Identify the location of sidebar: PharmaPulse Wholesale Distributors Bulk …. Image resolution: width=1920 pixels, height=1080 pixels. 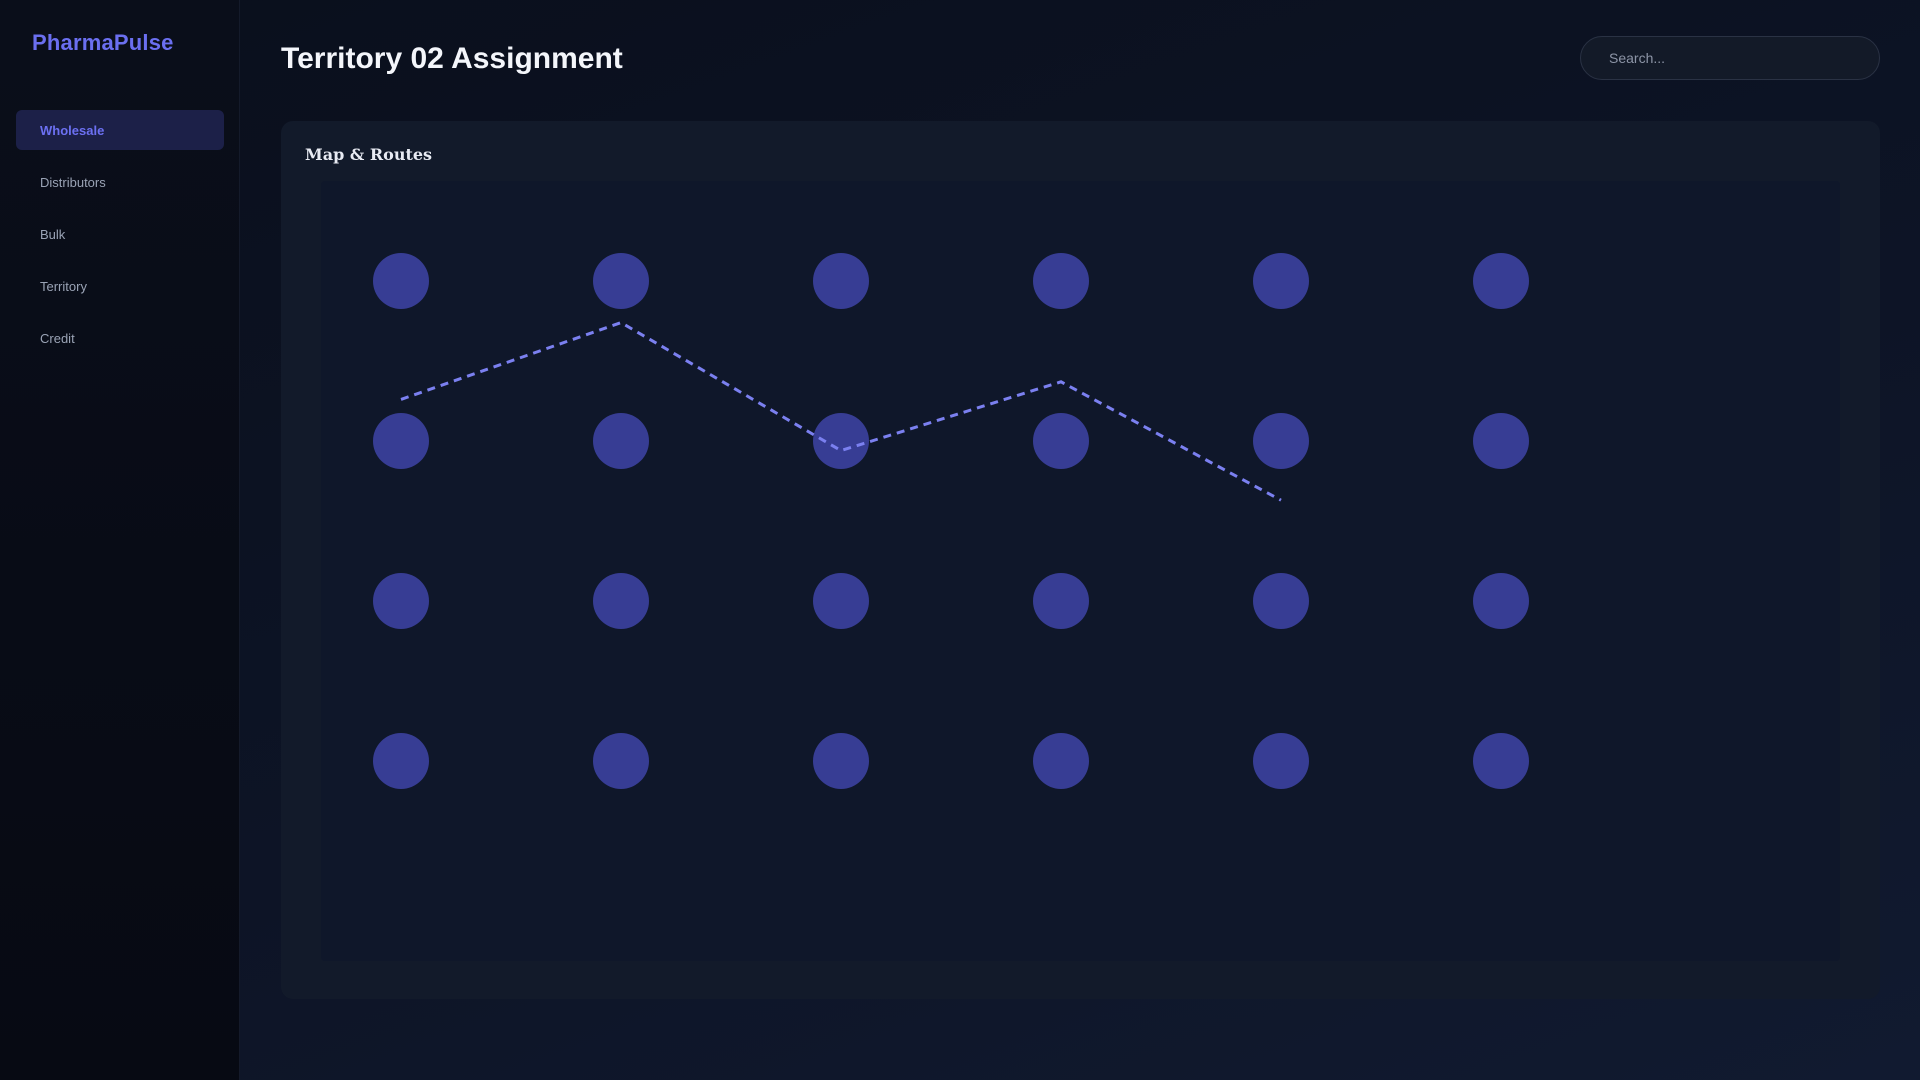
(120, 540).